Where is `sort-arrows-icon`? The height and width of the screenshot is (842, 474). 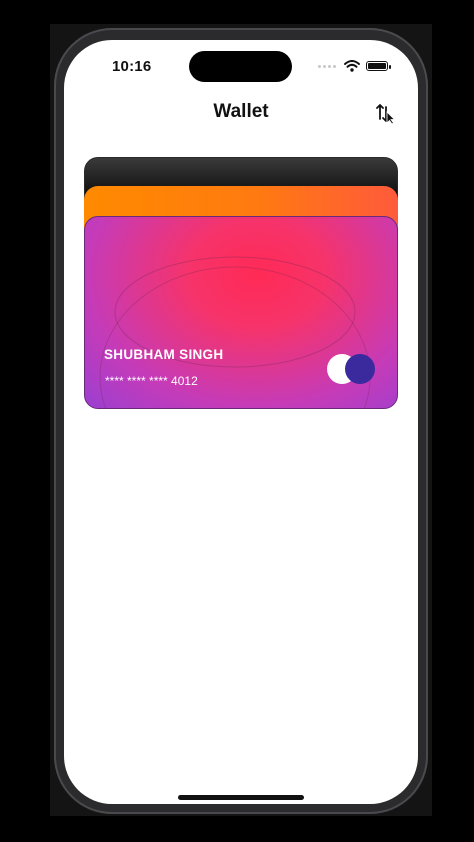
sort-arrows-icon is located at coordinates (385, 113).